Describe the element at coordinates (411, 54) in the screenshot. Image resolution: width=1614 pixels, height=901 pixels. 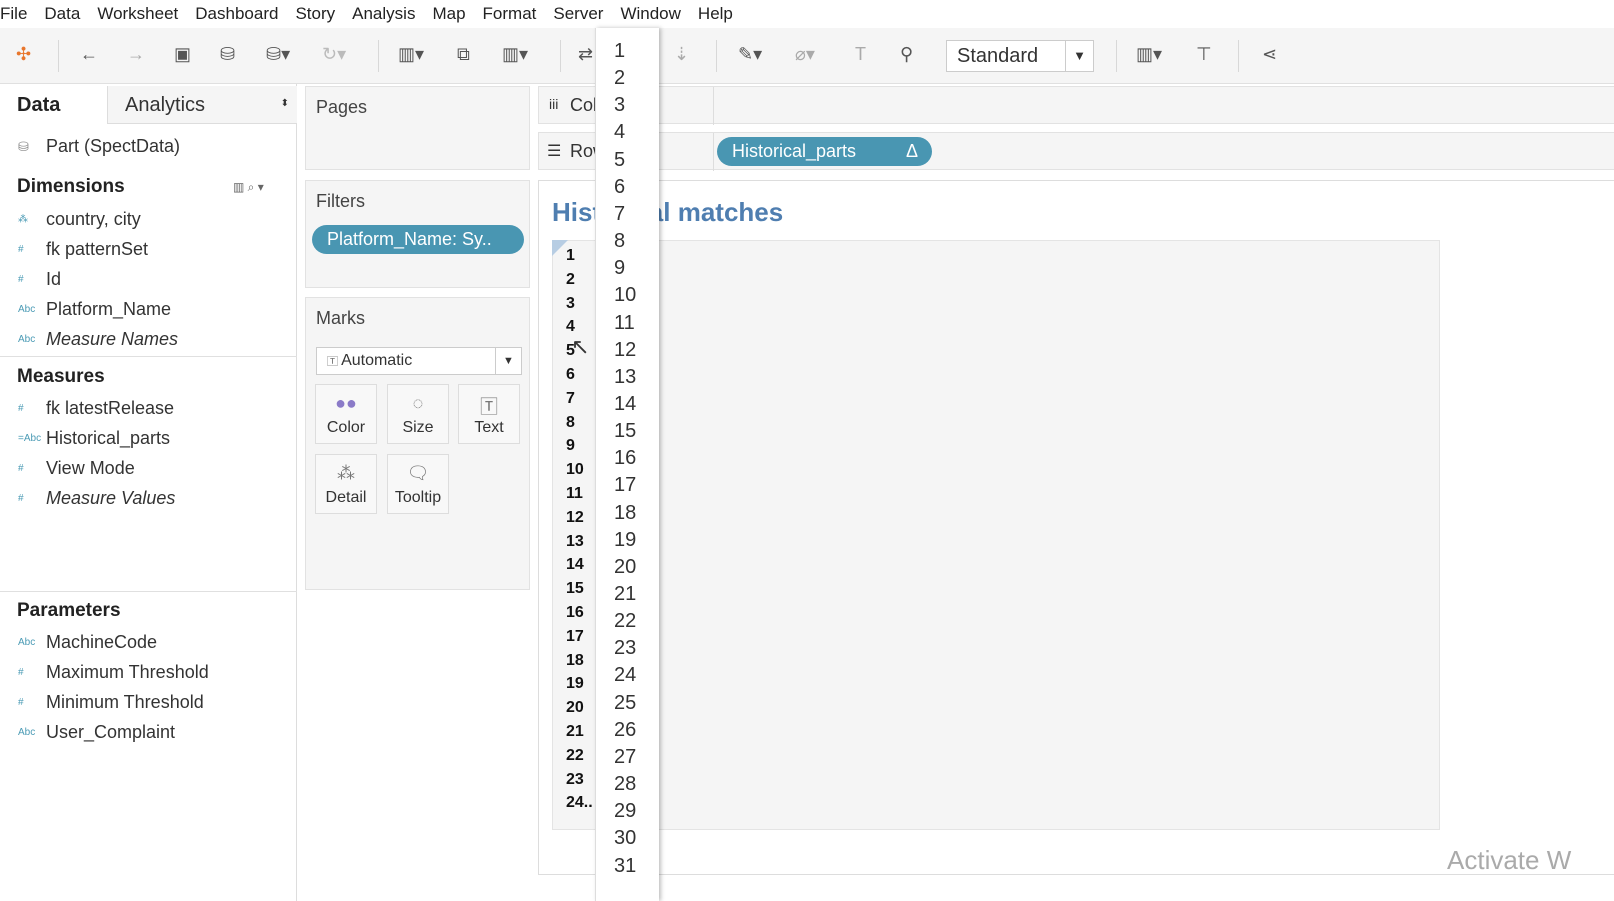
I see `new-worksheet-icon: ▥▾` at that location.